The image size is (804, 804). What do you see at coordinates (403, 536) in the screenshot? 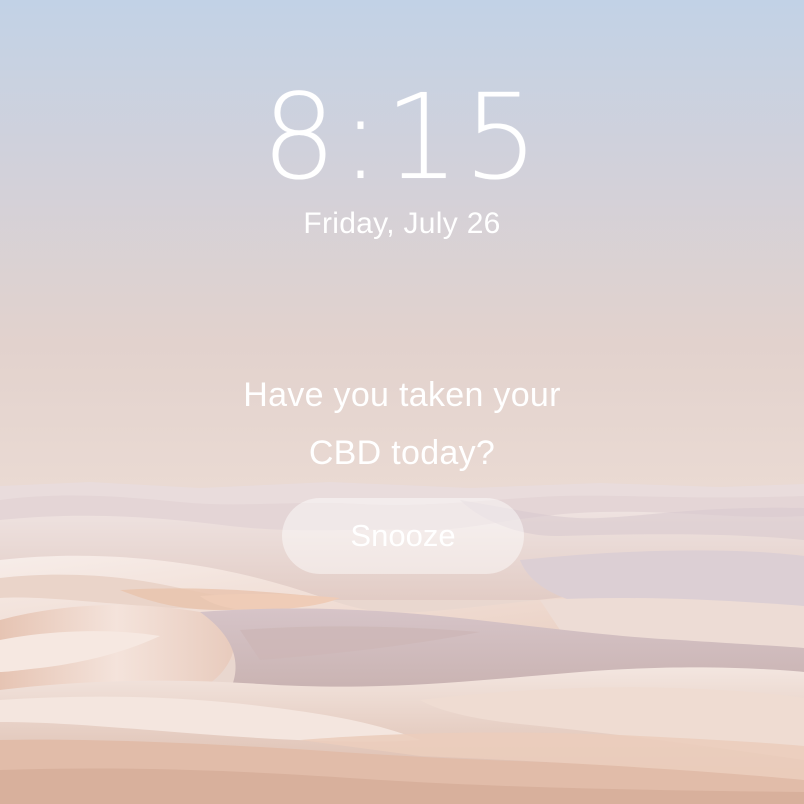
I see `snooze-button: Snooze` at bounding box center [403, 536].